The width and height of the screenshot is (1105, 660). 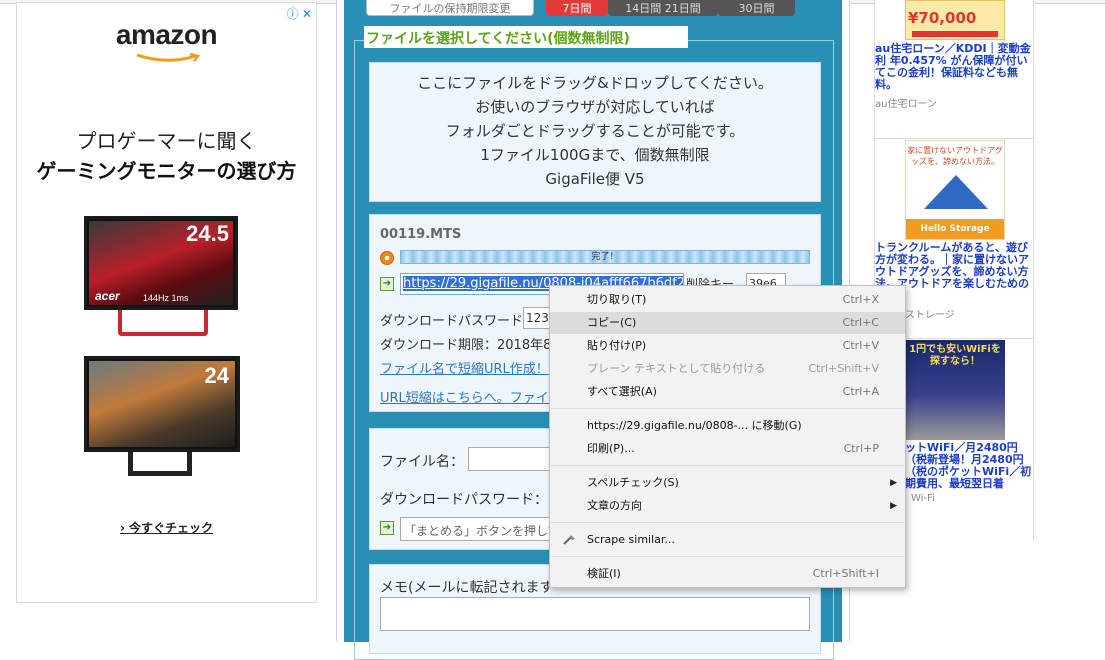 What do you see at coordinates (727, 506) in the screenshot?
I see `menu-item-text-direction: 文章の方向 ▶` at bounding box center [727, 506].